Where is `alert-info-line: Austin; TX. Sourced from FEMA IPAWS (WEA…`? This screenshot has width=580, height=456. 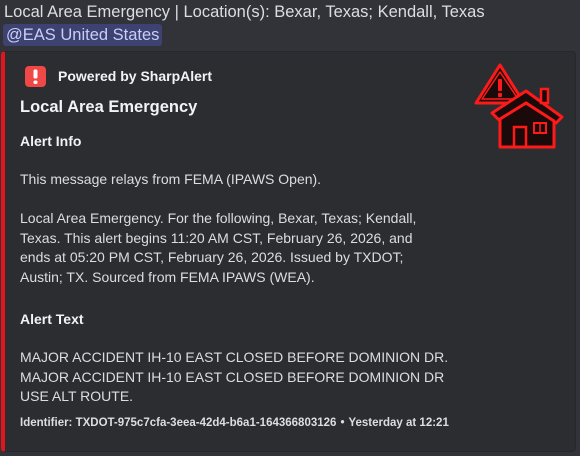
alert-info-line: Austin; TX. Sourced from FEMA IPAWS (WEA… is located at coordinates (167, 276).